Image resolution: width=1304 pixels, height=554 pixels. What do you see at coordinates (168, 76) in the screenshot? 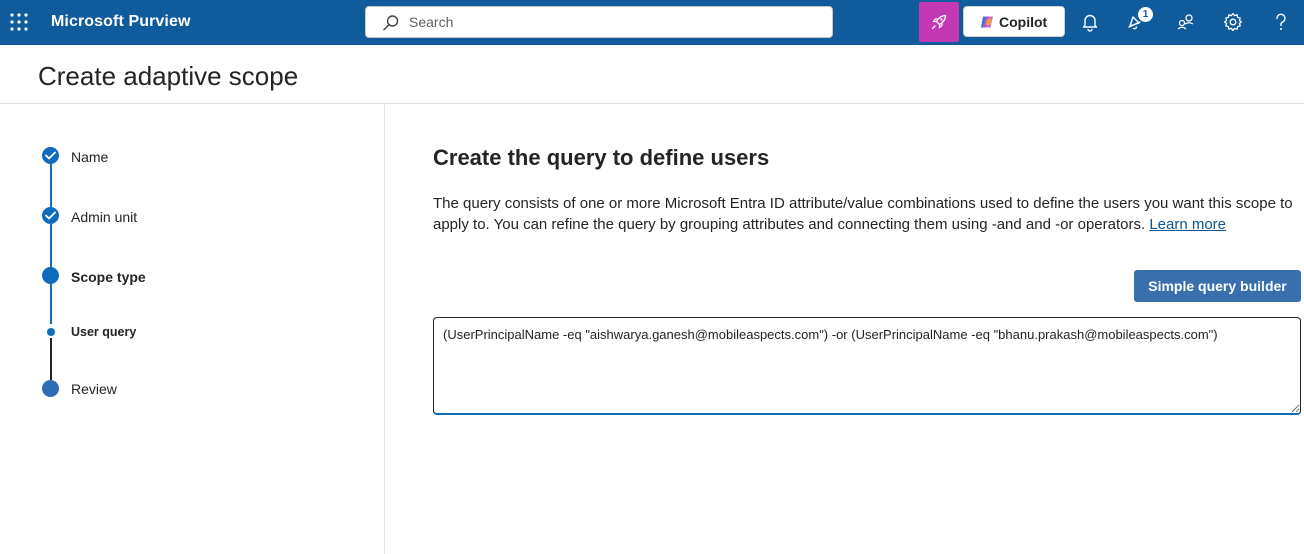
I see `page-title: Create adaptive scope` at bounding box center [168, 76].